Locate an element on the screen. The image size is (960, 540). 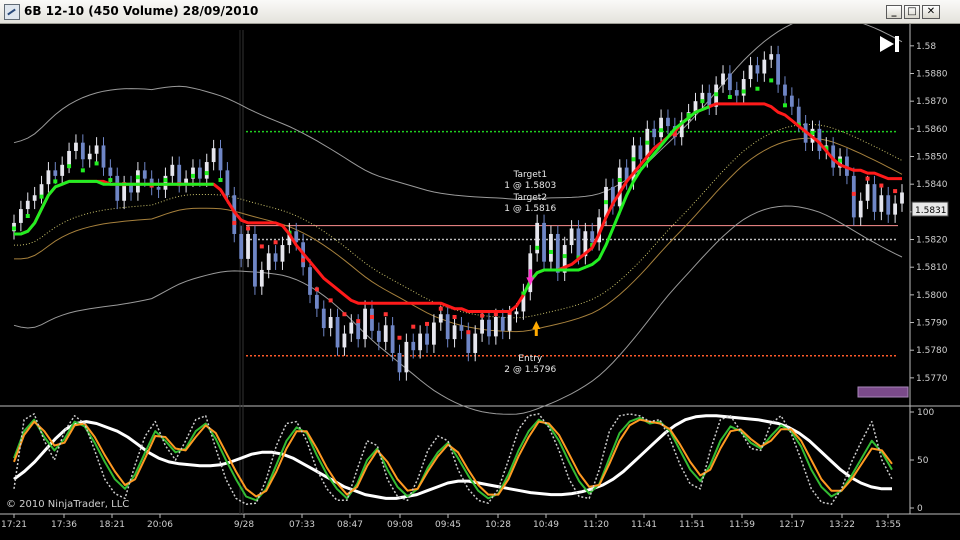
time-tick-label: 08:47 is located at coordinates (350, 525).